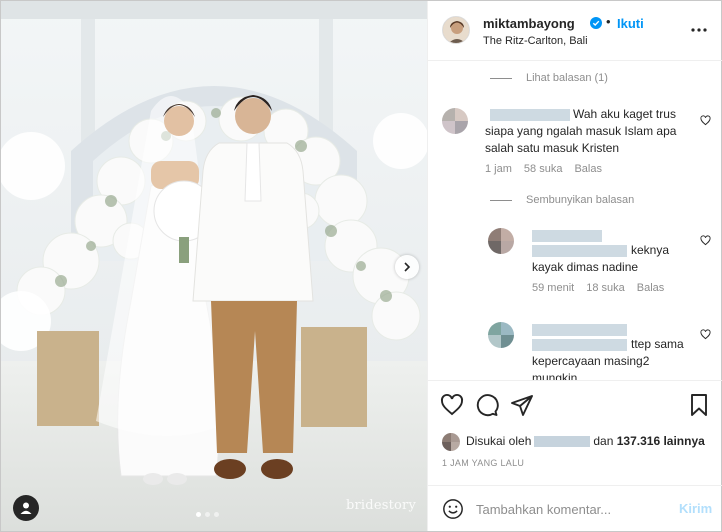 The image size is (722, 532). Describe the element at coordinates (522, 405) in the screenshot. I see `share-icon` at that location.